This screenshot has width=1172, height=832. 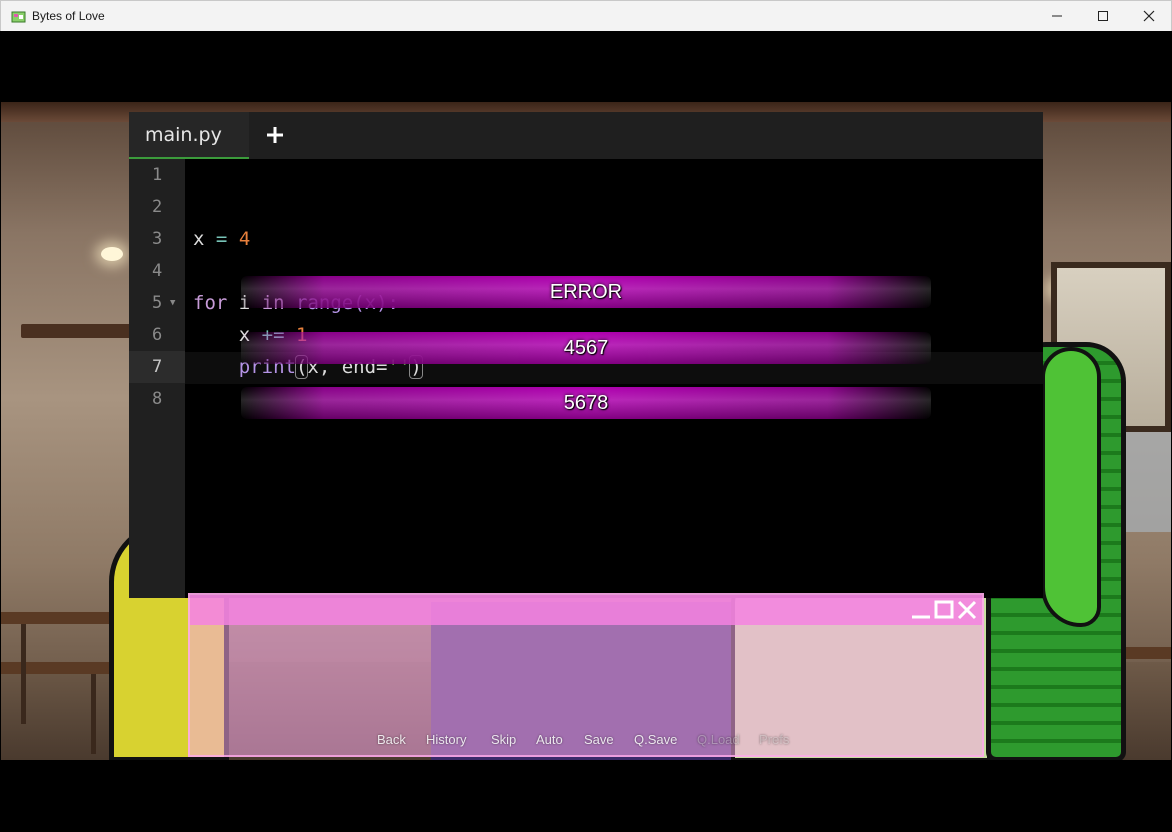 I want to click on quick-menu-qsave: Q.Save, so click(x=655, y=739).